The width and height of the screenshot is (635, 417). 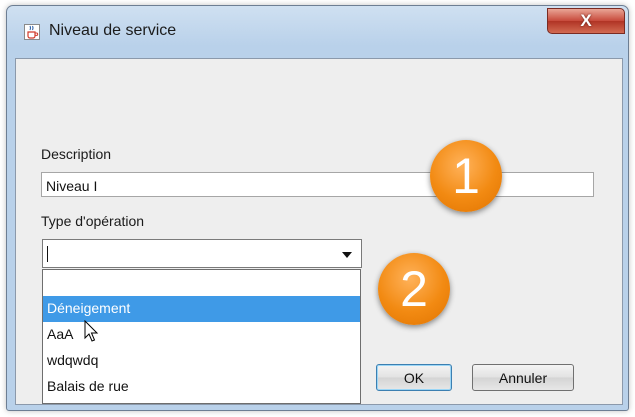 What do you see at coordinates (202, 253) in the screenshot?
I see `operation-type-select` at bounding box center [202, 253].